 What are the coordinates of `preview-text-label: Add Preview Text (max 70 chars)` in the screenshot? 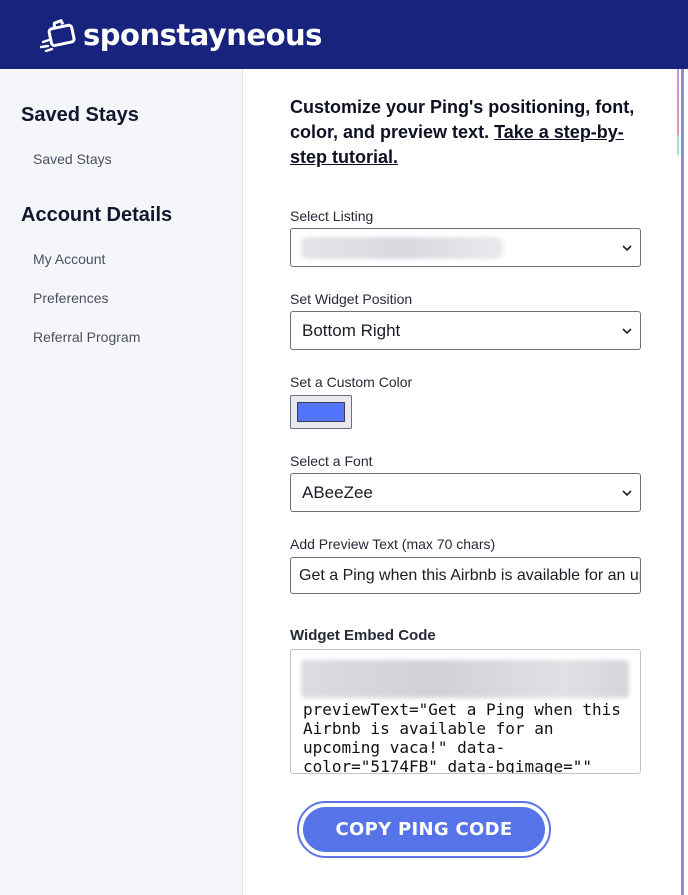 It's located at (393, 544).